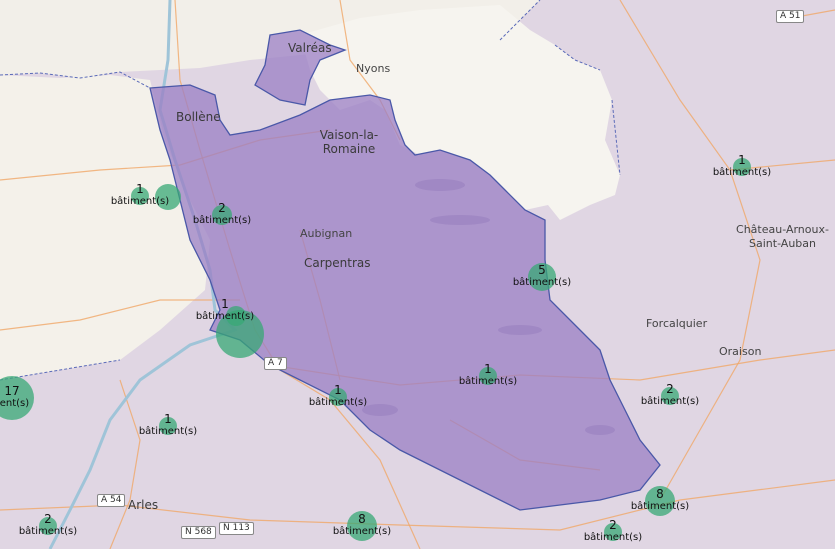  I want to click on city-label-valreas: Valréas, so click(310, 48).